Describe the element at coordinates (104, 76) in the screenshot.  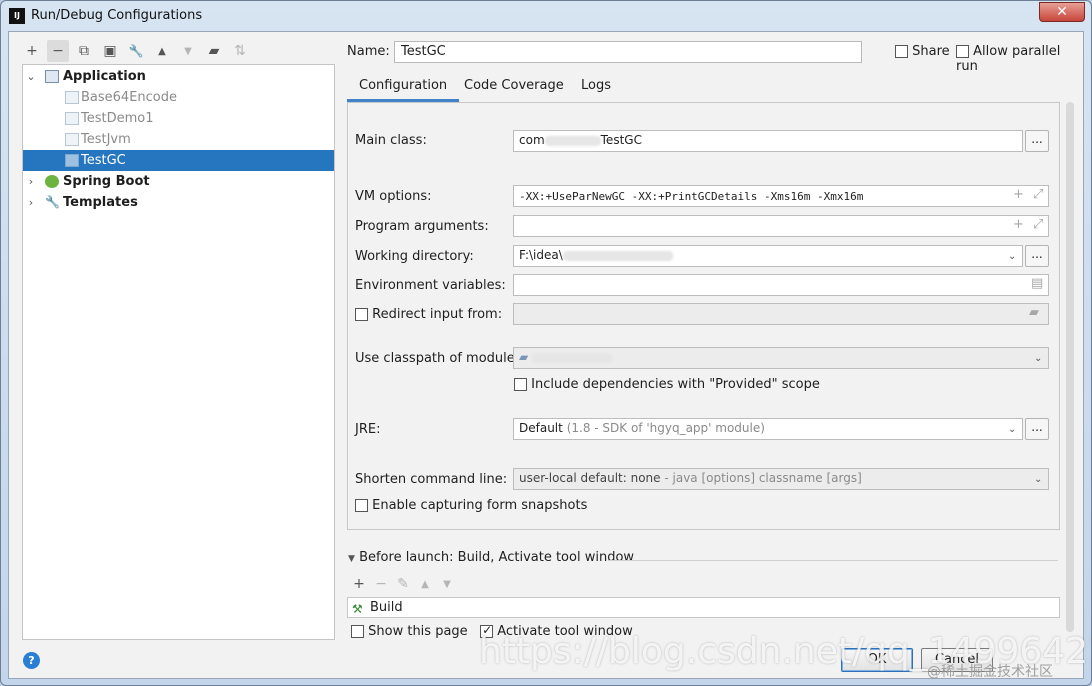
I see `tree-label-application: Application` at that location.